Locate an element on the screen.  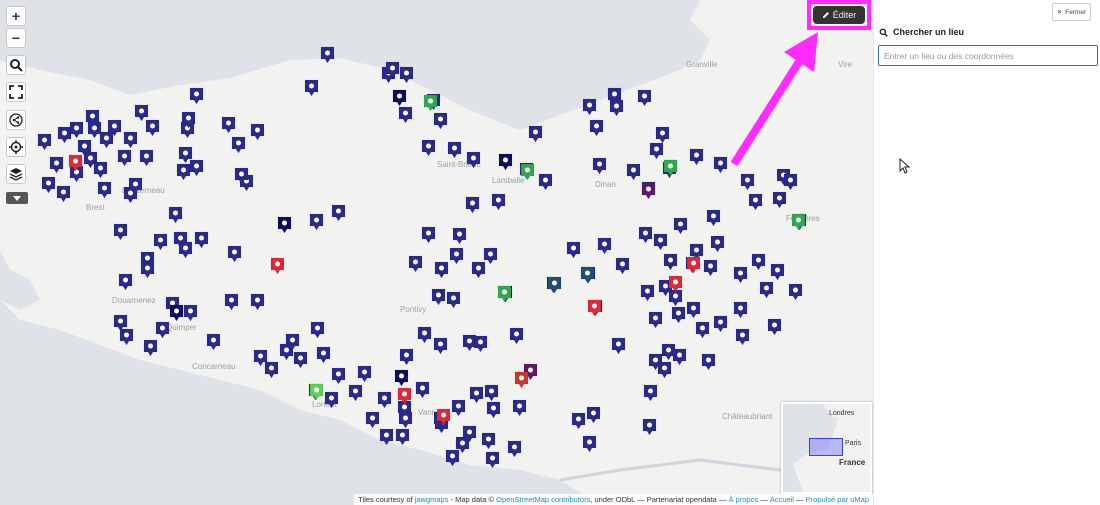
about-link: À propos is located at coordinates (743, 499).